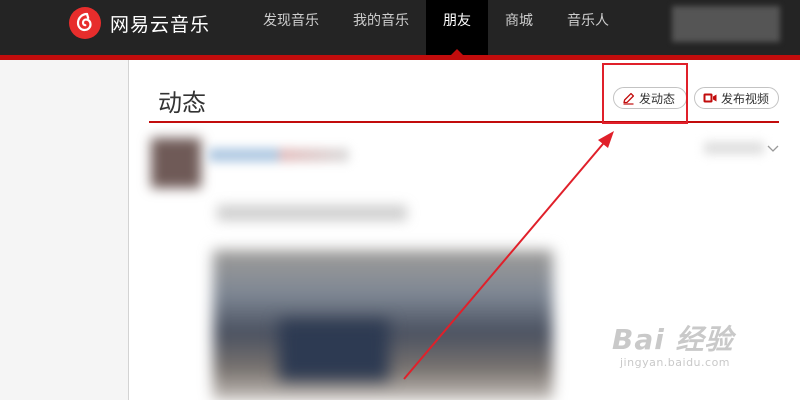 The height and width of the screenshot is (400, 800). What do you see at coordinates (675, 362) in the screenshot?
I see `watermark-url: jingyan.baidu.com` at bounding box center [675, 362].